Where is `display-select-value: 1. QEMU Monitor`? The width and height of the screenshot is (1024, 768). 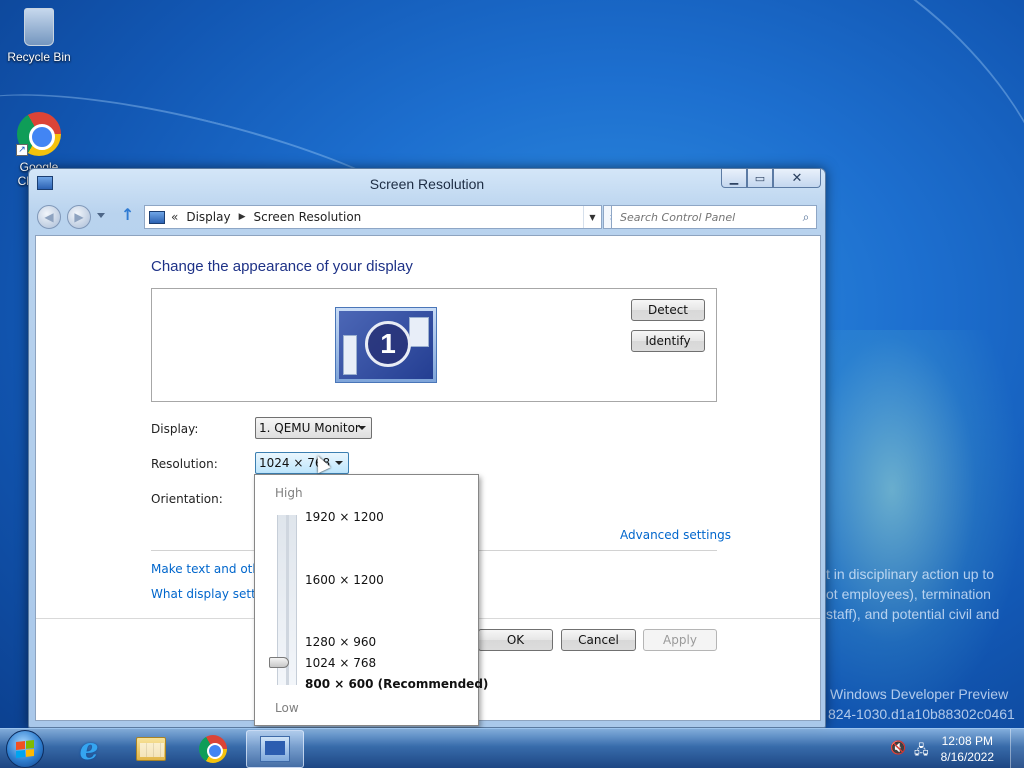 display-select-value: 1. QEMU Monitor is located at coordinates (309, 428).